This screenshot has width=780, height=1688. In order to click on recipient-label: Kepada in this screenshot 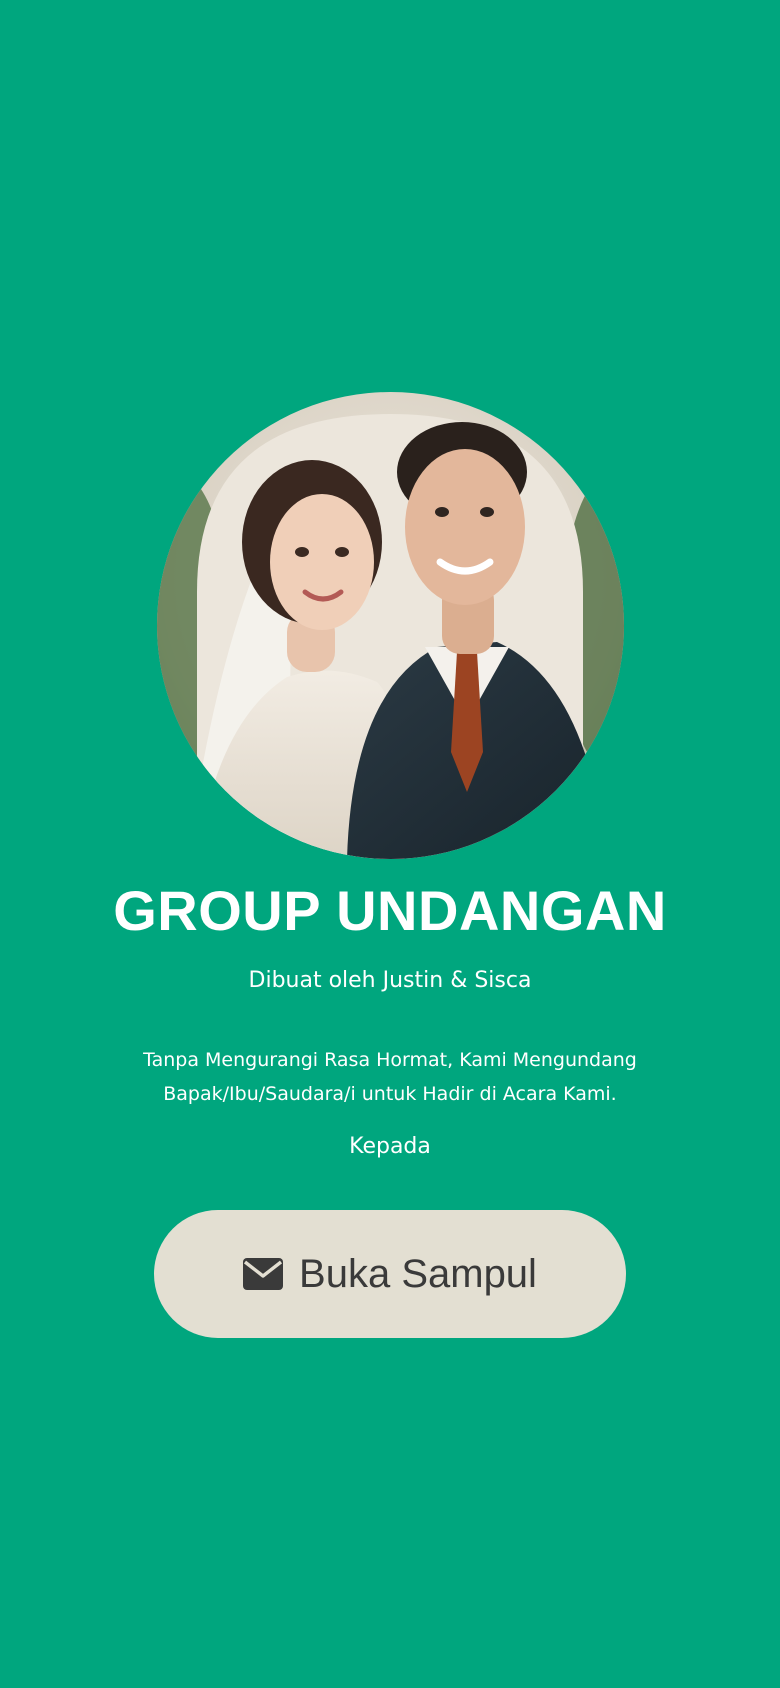, I will do `click(390, 1146)`.